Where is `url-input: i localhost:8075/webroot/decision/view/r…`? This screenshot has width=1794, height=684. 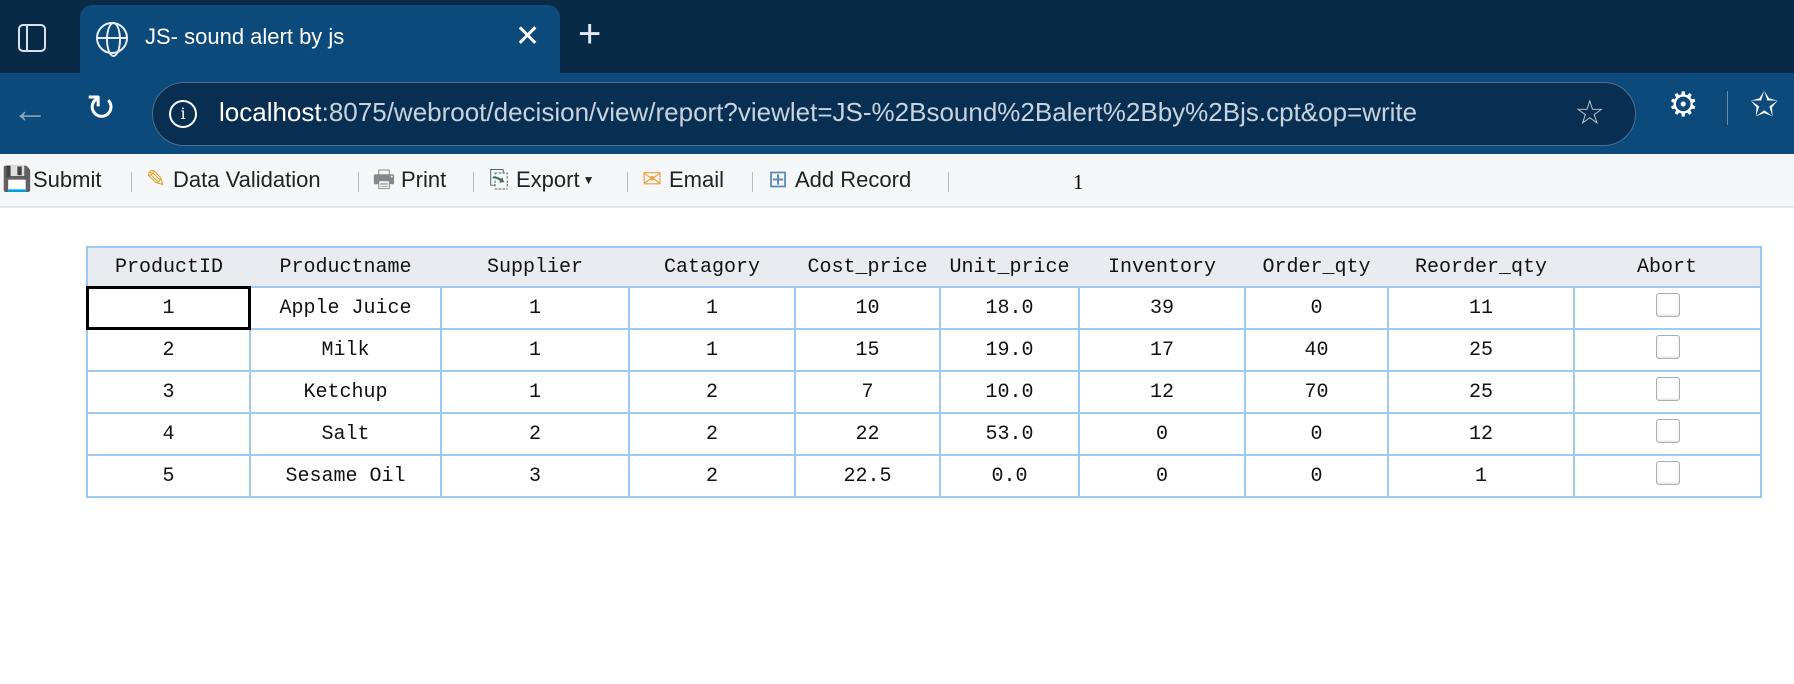
url-input: i localhost:8075/webroot/decision/view/r… is located at coordinates (894, 114).